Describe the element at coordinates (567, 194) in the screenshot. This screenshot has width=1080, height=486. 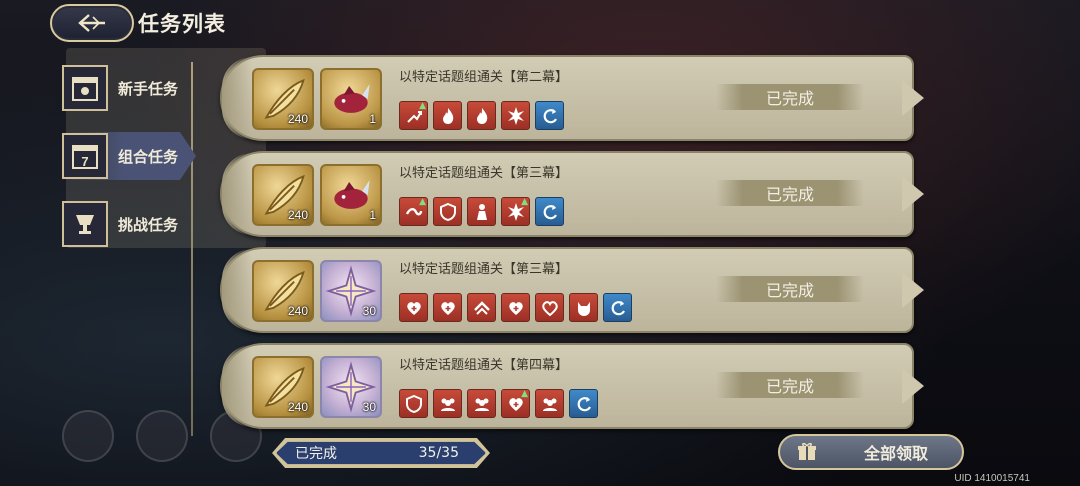
I see `task-card: 240 1 以特定话题组通关【第三幕】 ▲ ▲ 已完成` at that location.